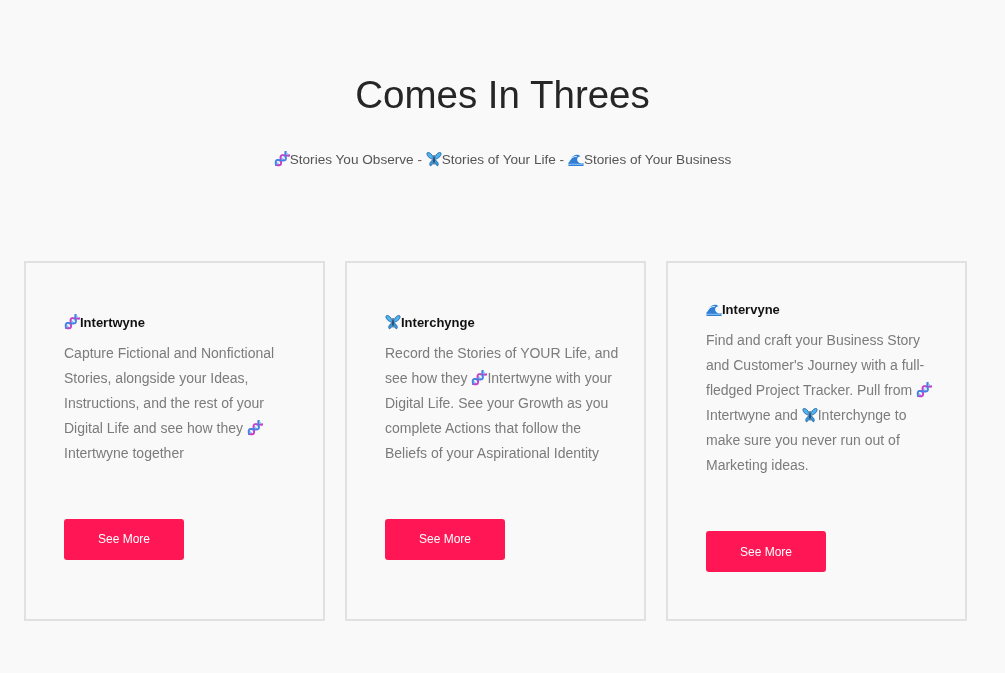  Describe the element at coordinates (112, 322) in the screenshot. I see `card-title: Intertwyne` at that location.